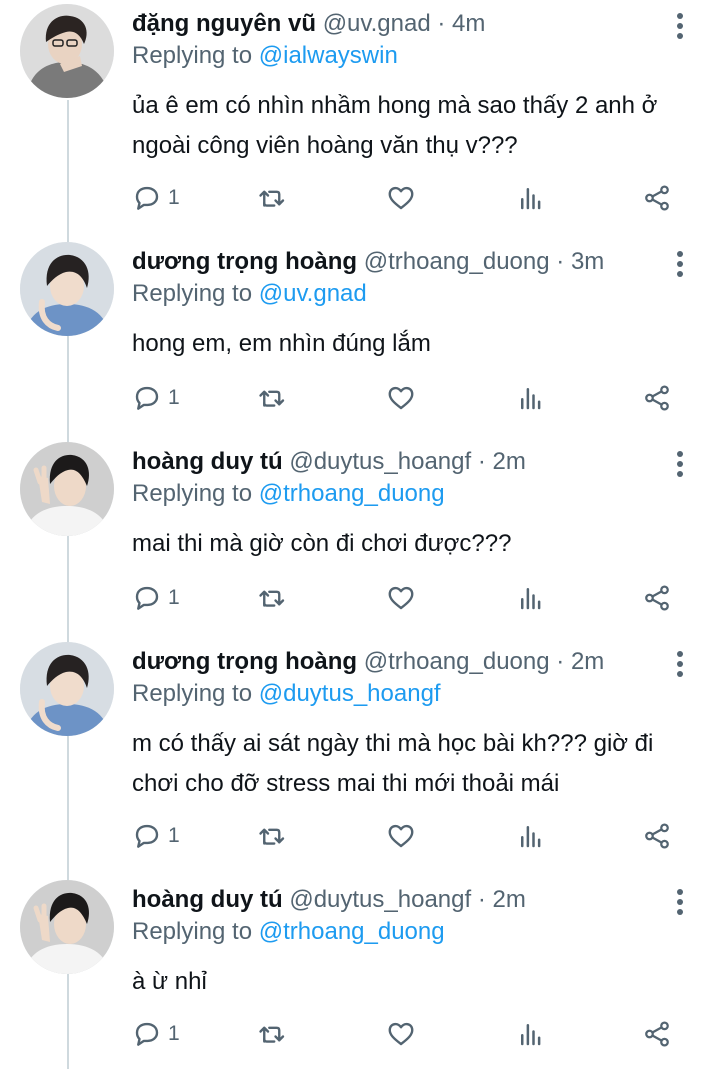 The image size is (720, 1069). Describe the element at coordinates (350, 693) in the screenshot. I see `replying-to-handle: @duytus_hoangf` at that location.